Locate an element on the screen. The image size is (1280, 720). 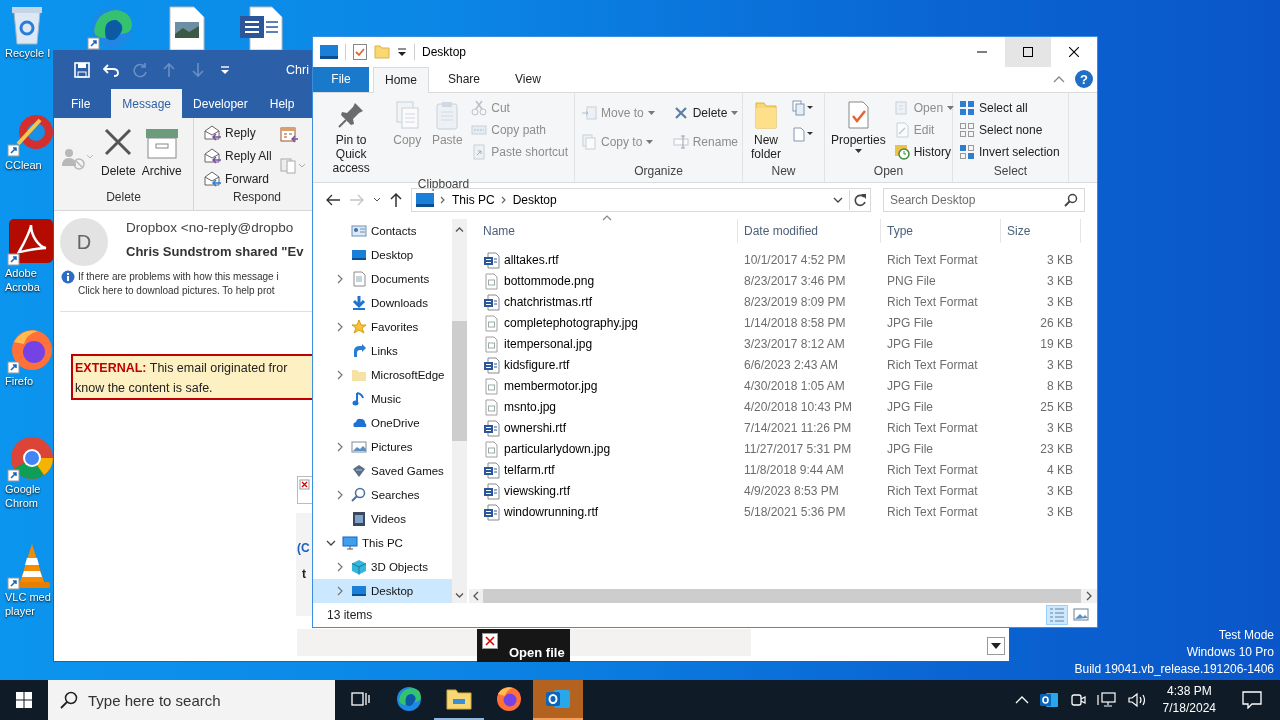
file-name: bottommode.png is located at coordinates (549, 281).